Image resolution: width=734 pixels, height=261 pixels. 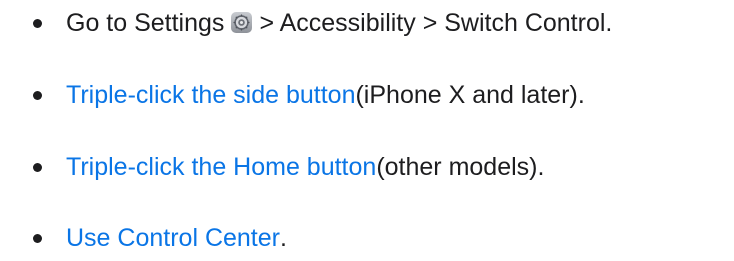 I want to click on settings-path-suffix: > Accessibility > Switch Control., so click(x=436, y=23).